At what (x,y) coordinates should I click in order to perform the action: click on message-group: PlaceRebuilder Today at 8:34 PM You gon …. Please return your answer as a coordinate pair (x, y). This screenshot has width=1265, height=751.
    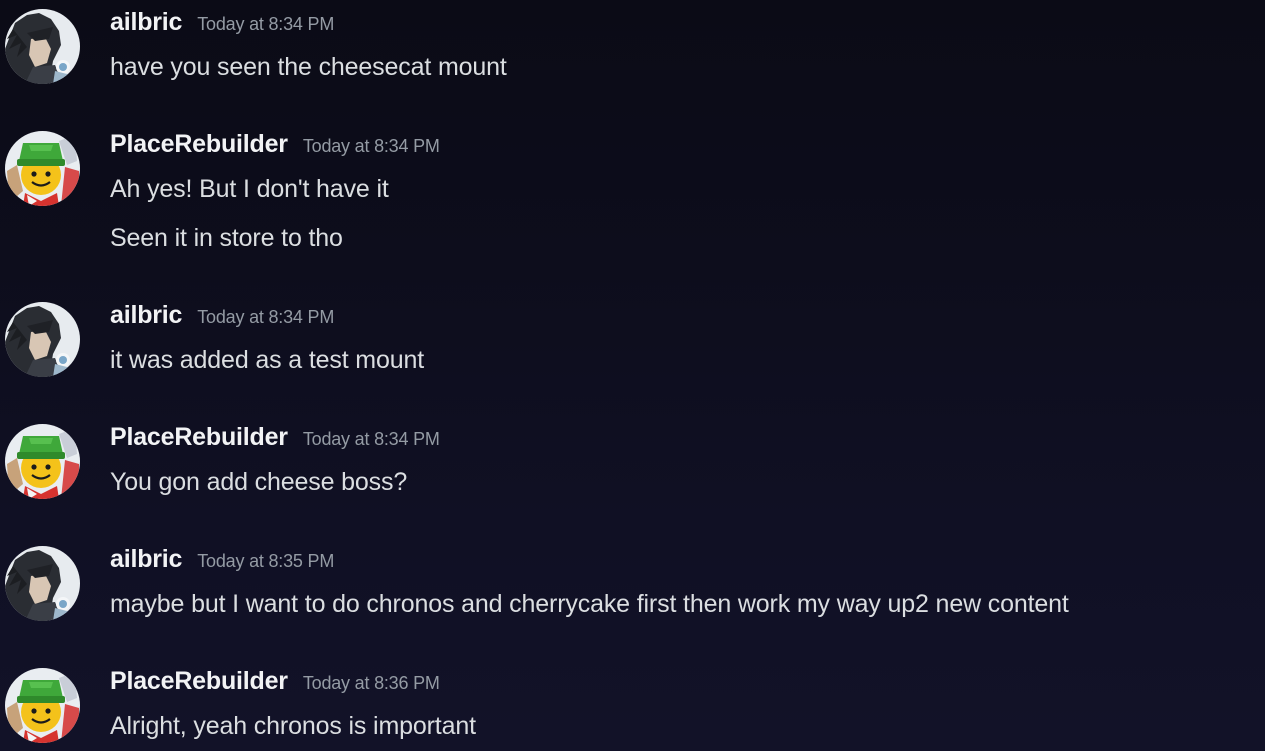
    Looking at the image, I should click on (632, 470).